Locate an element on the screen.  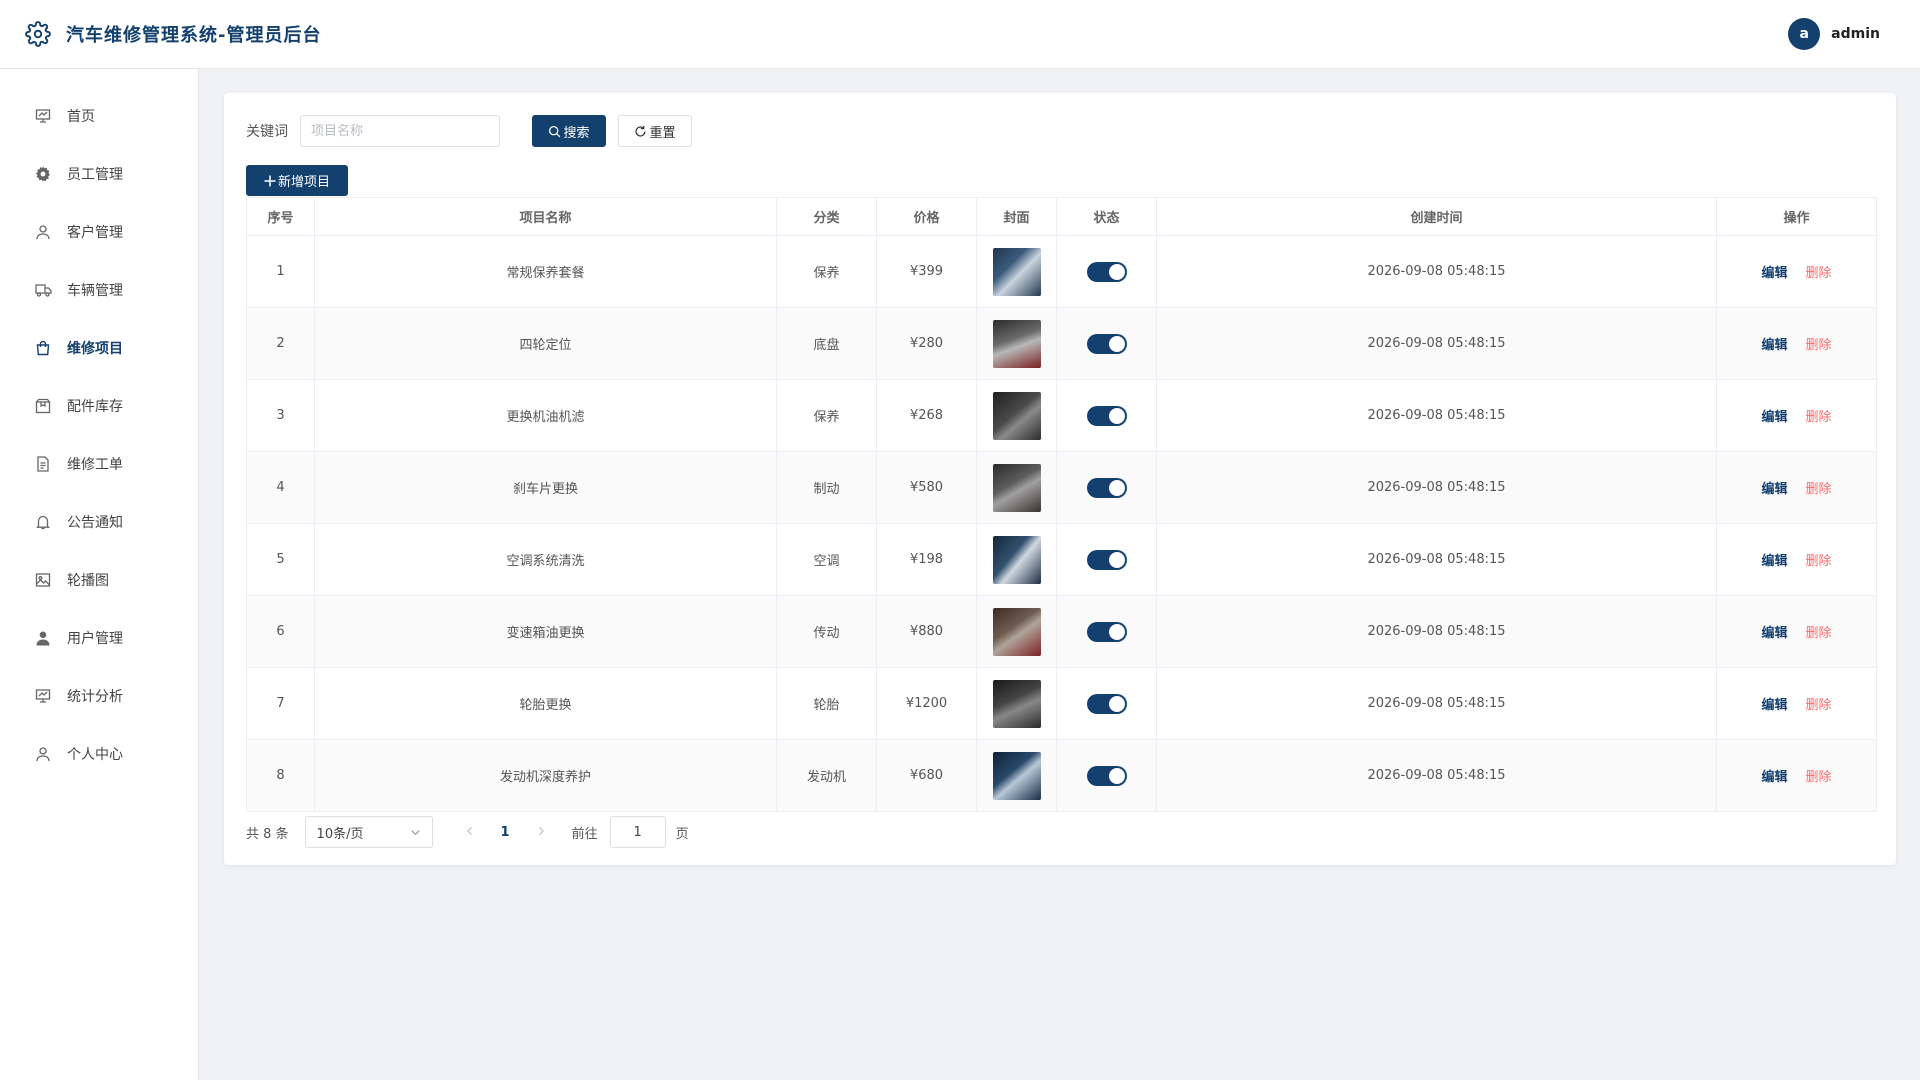
cell-index: 4 is located at coordinates (280, 487).